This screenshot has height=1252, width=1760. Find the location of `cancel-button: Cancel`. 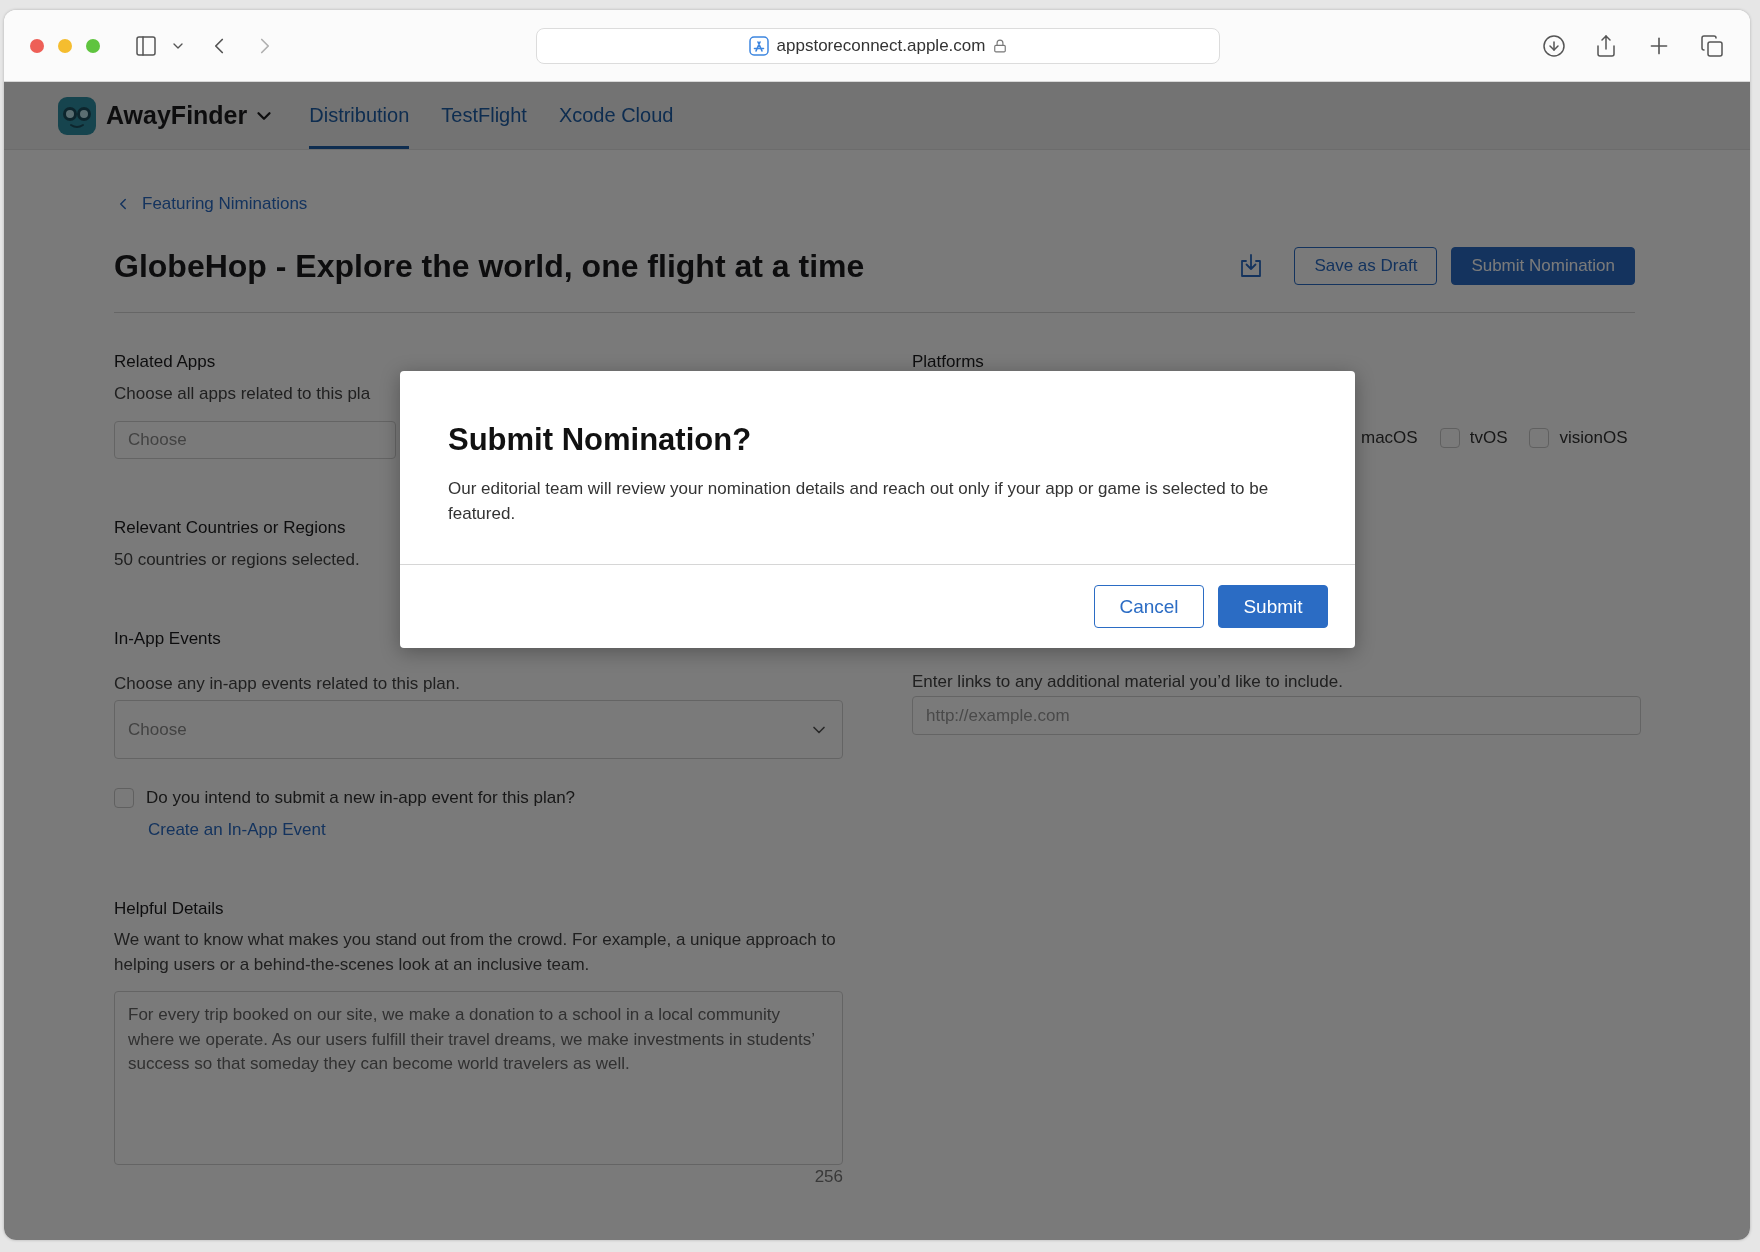

cancel-button: Cancel is located at coordinates (1149, 606).